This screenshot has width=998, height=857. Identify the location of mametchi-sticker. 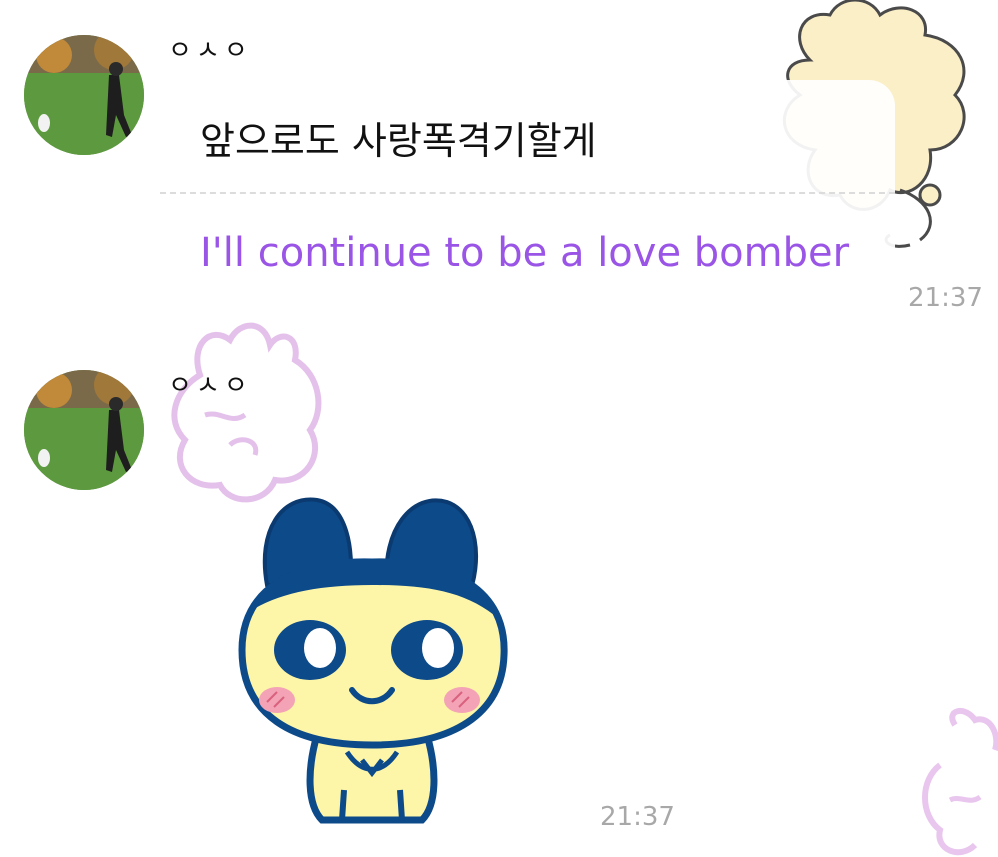
(372, 662).